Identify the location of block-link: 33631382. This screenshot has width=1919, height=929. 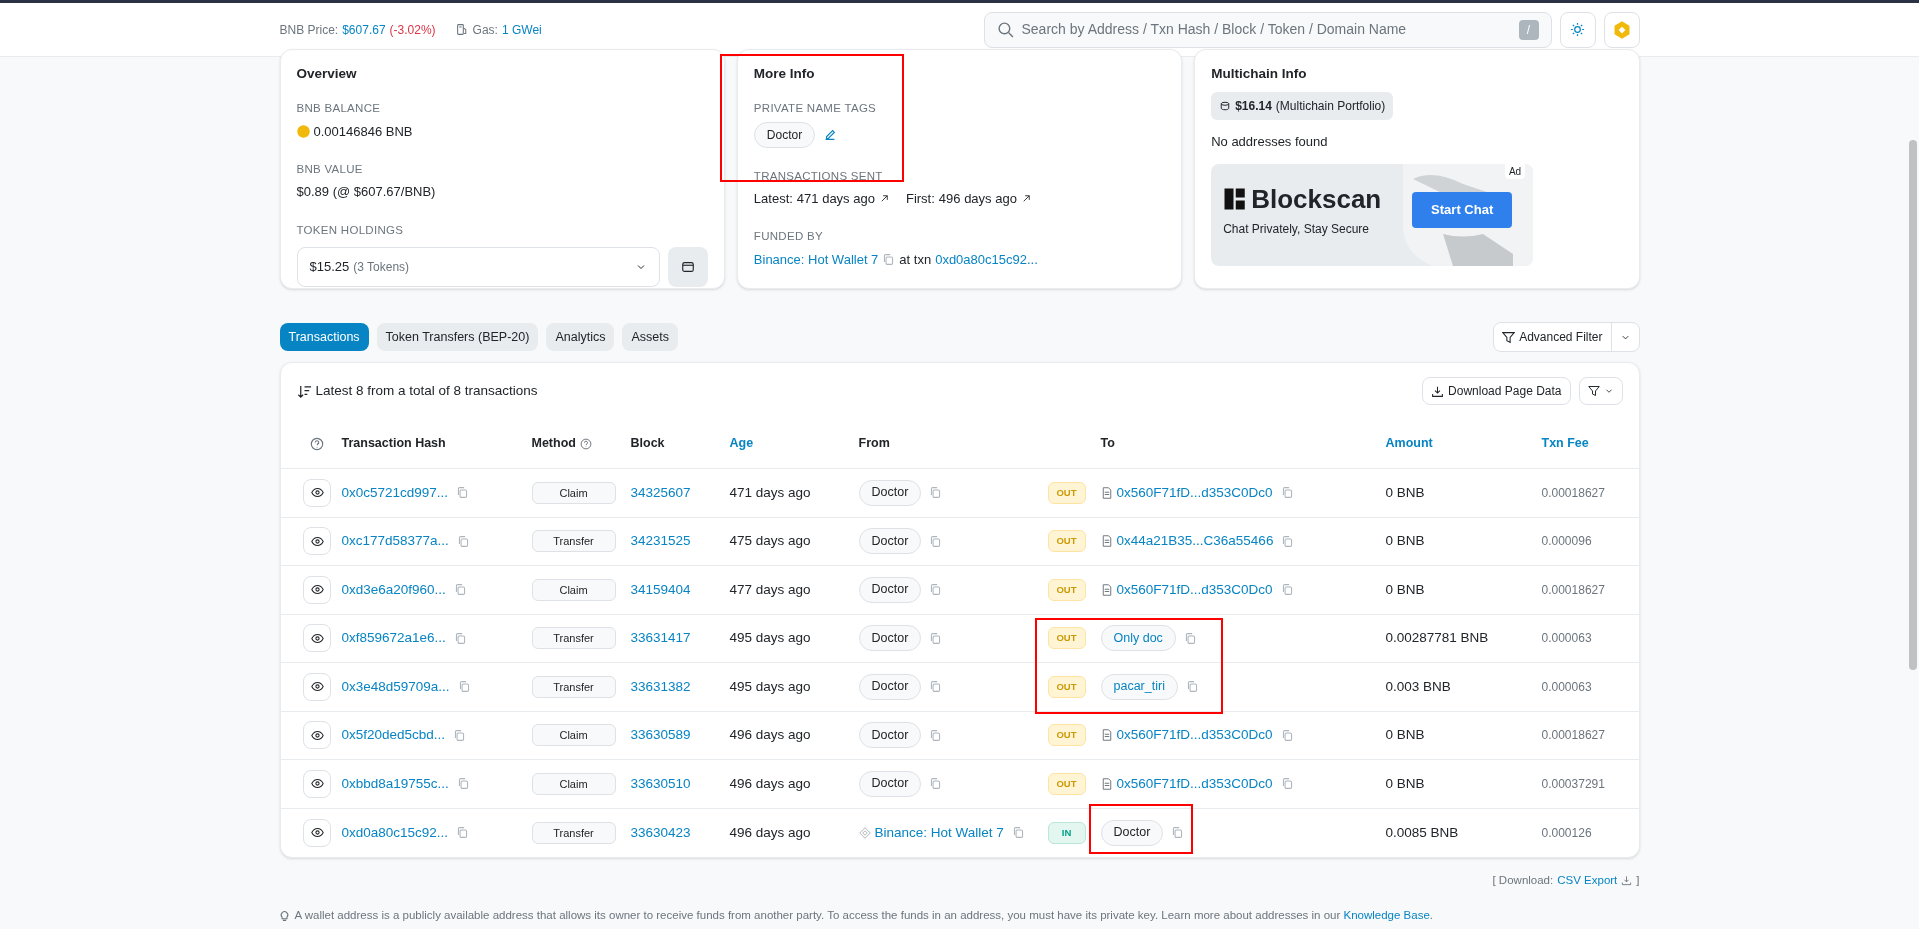
(660, 686).